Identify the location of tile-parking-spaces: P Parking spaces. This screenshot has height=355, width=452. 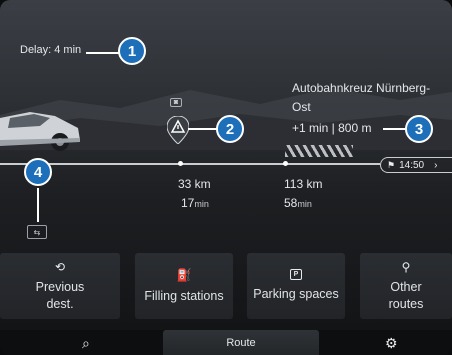
(296, 286).